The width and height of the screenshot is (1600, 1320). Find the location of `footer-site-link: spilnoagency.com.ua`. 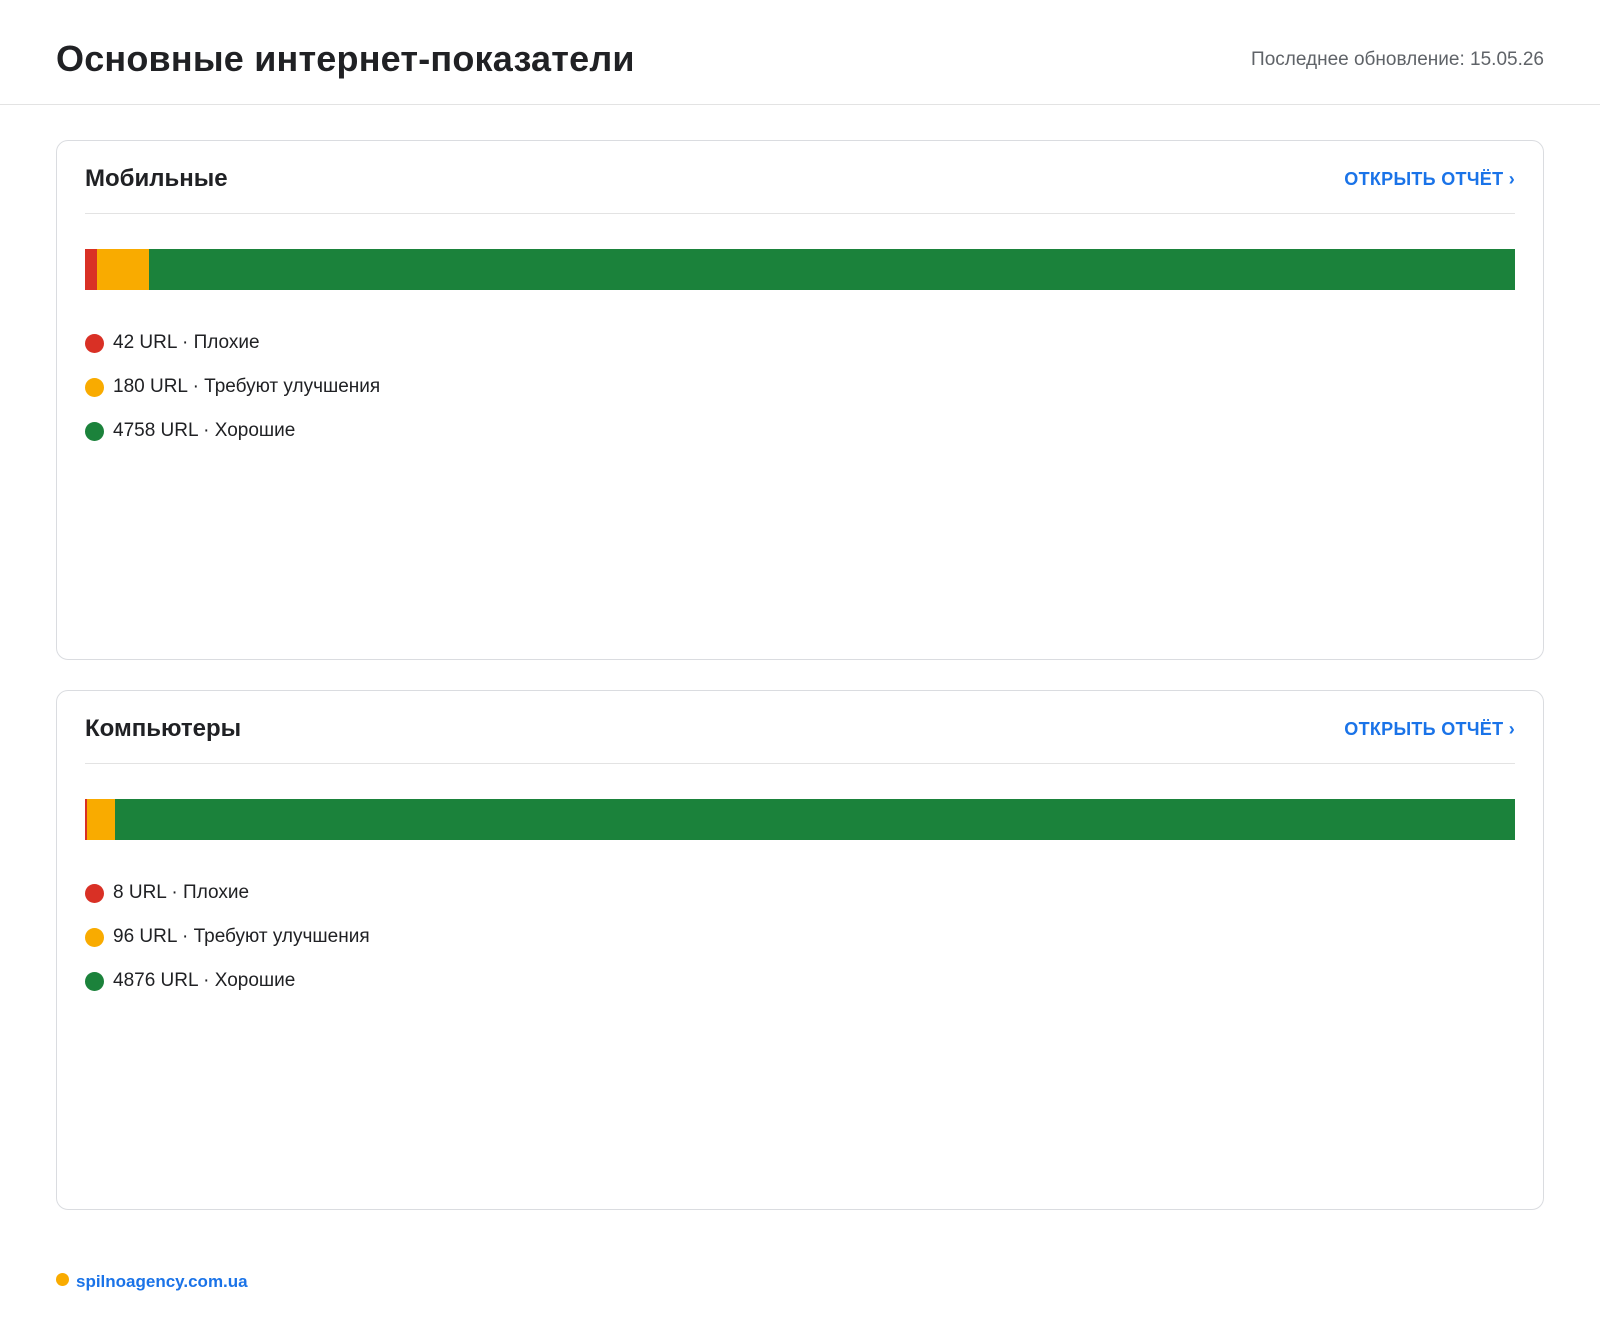

footer-site-link: spilnoagency.com.ua is located at coordinates (162, 1282).